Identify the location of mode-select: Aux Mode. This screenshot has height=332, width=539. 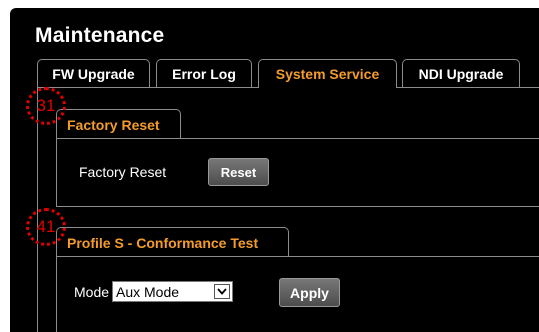
(172, 291).